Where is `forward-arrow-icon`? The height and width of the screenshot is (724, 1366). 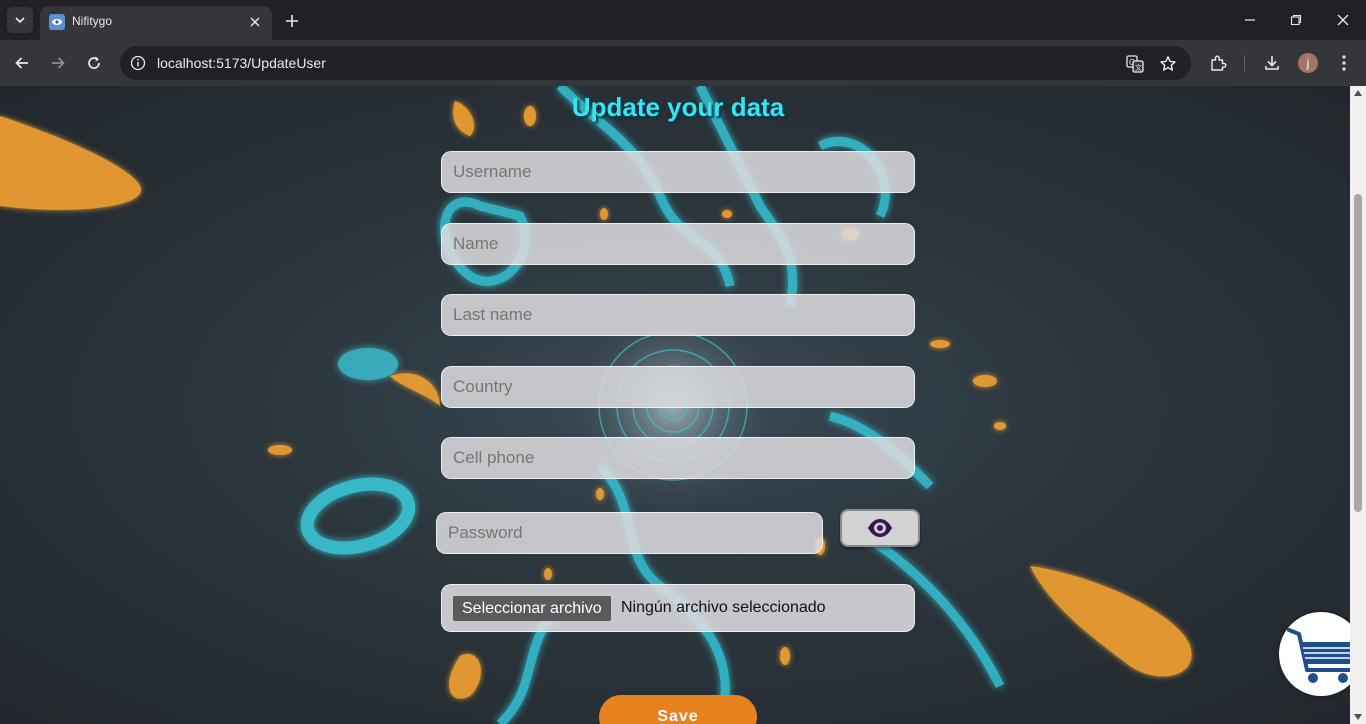
forward-arrow-icon is located at coordinates (58, 63).